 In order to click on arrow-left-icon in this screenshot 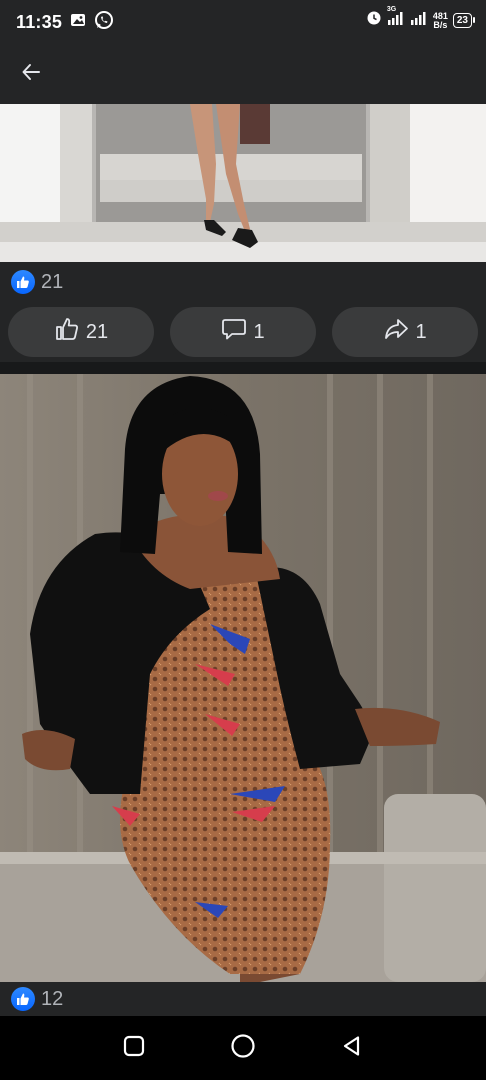, I will do `click(31, 74)`.